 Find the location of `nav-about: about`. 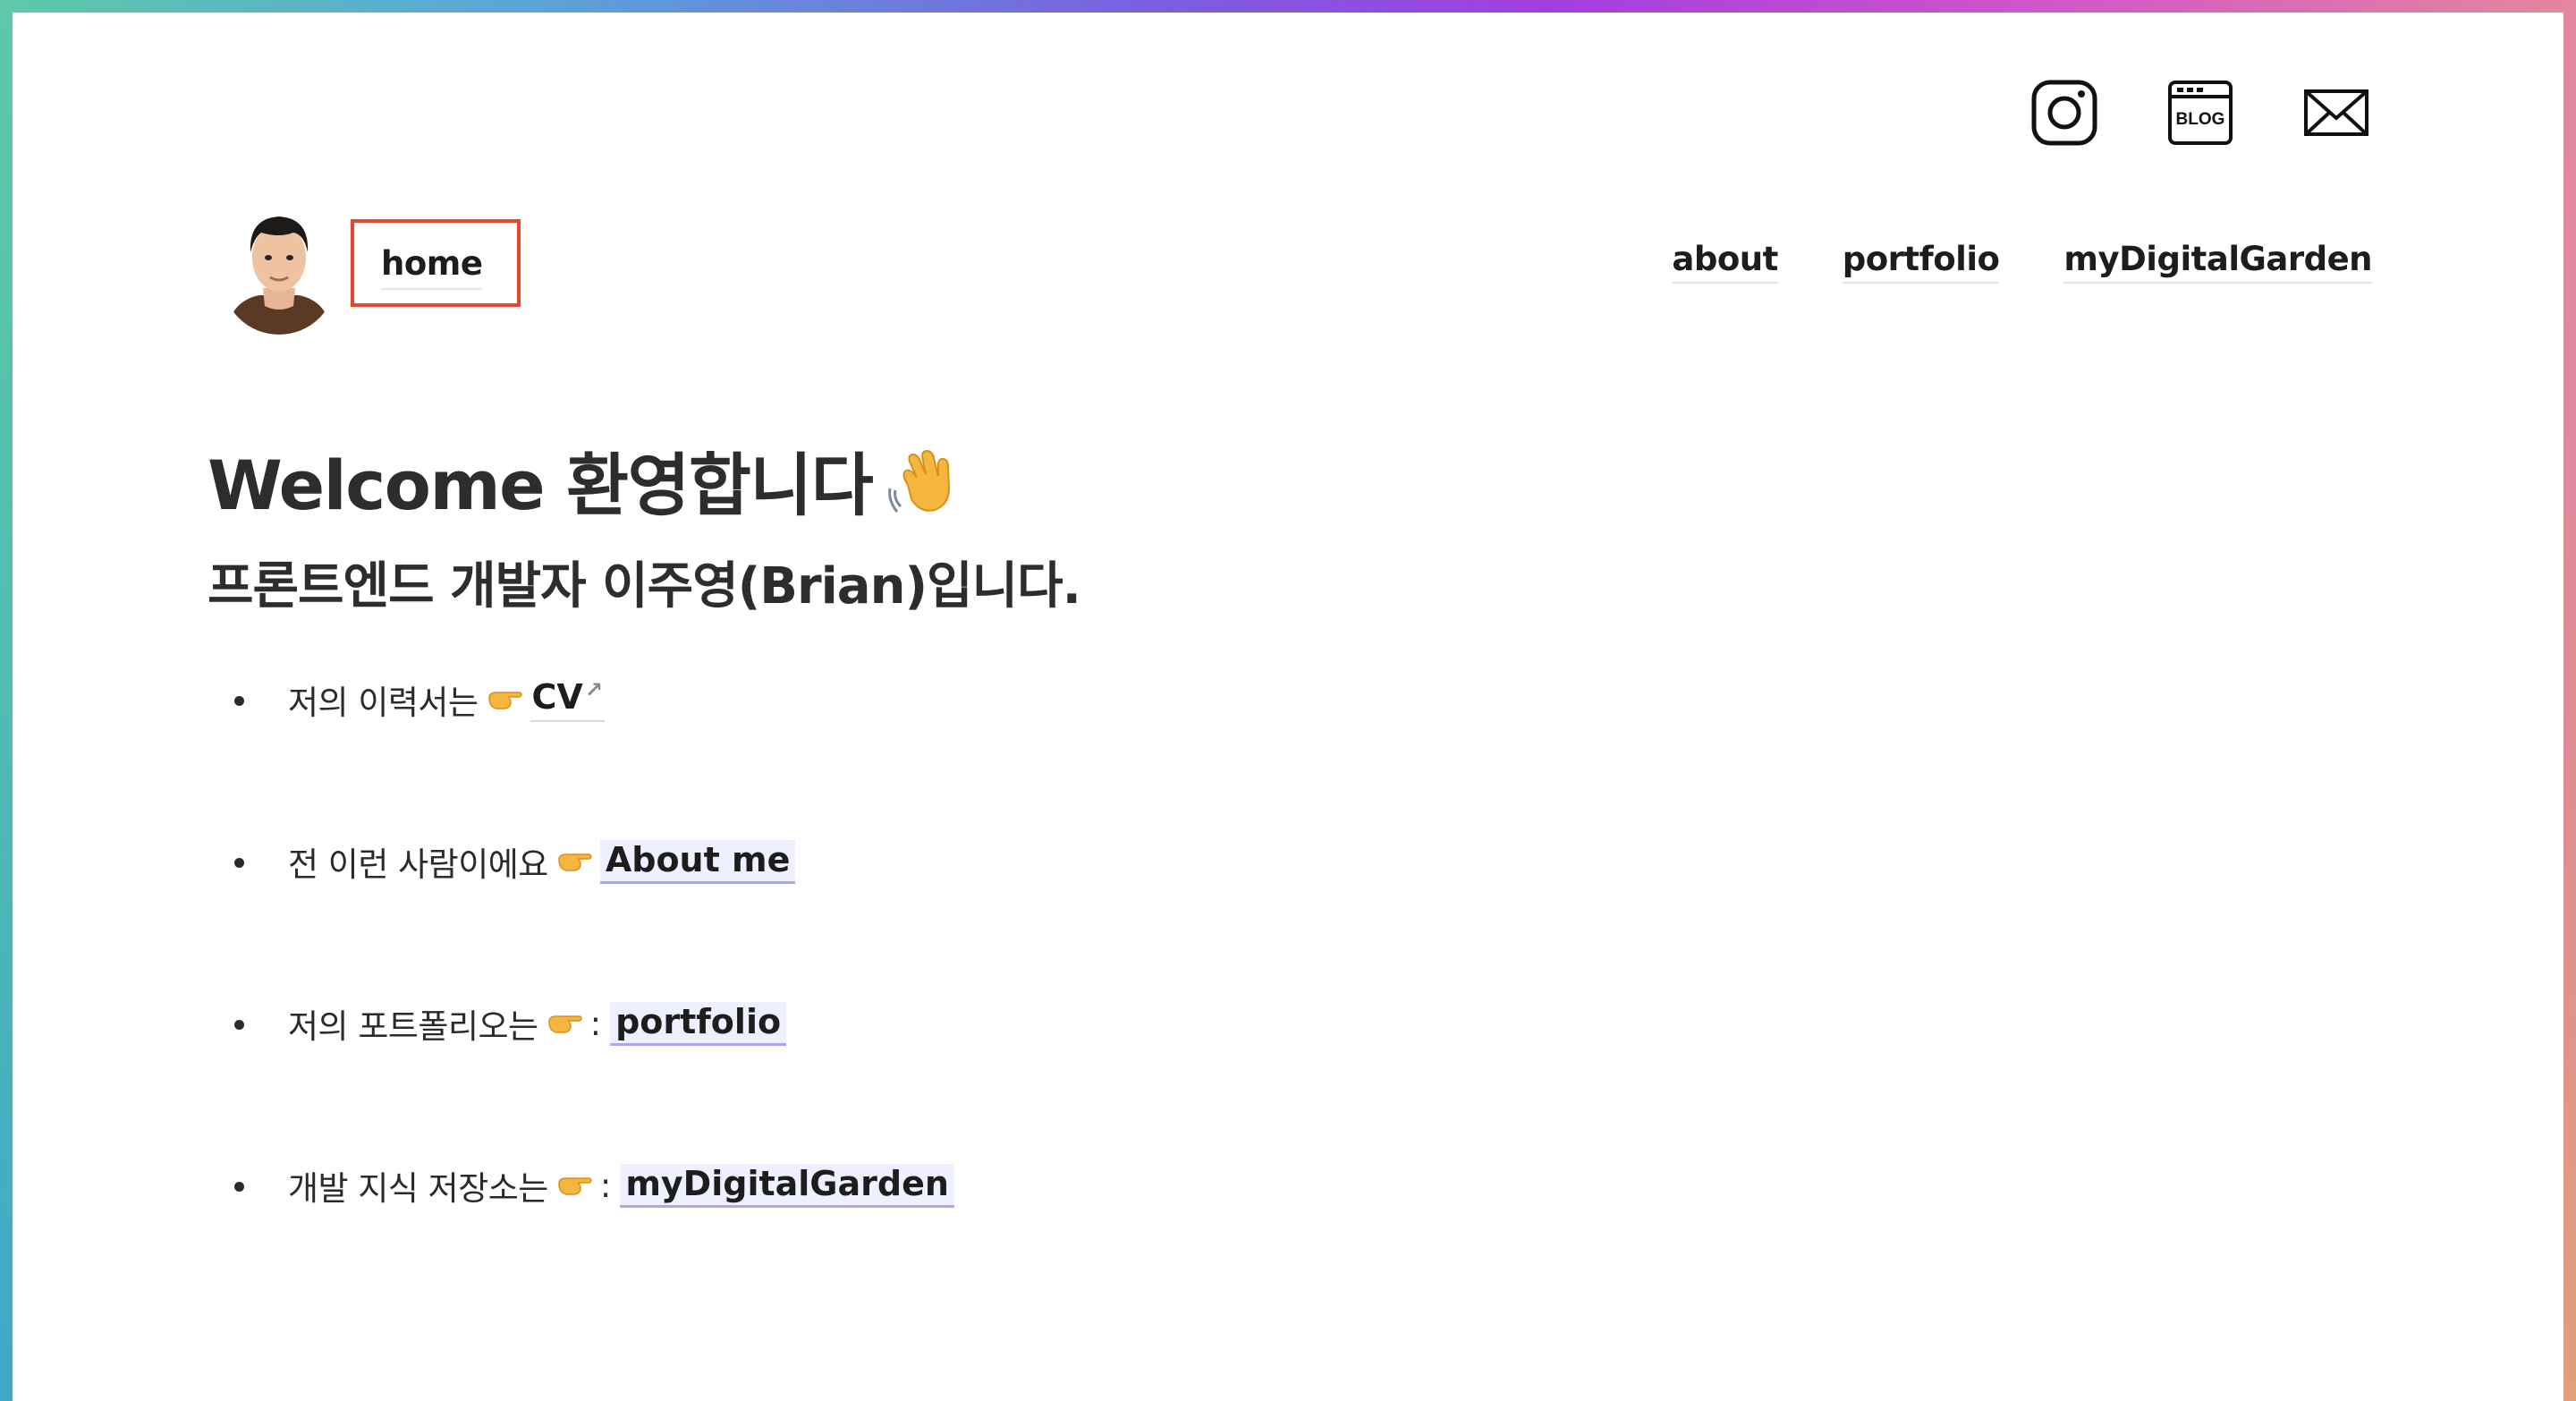

nav-about: about is located at coordinates (1725, 262).